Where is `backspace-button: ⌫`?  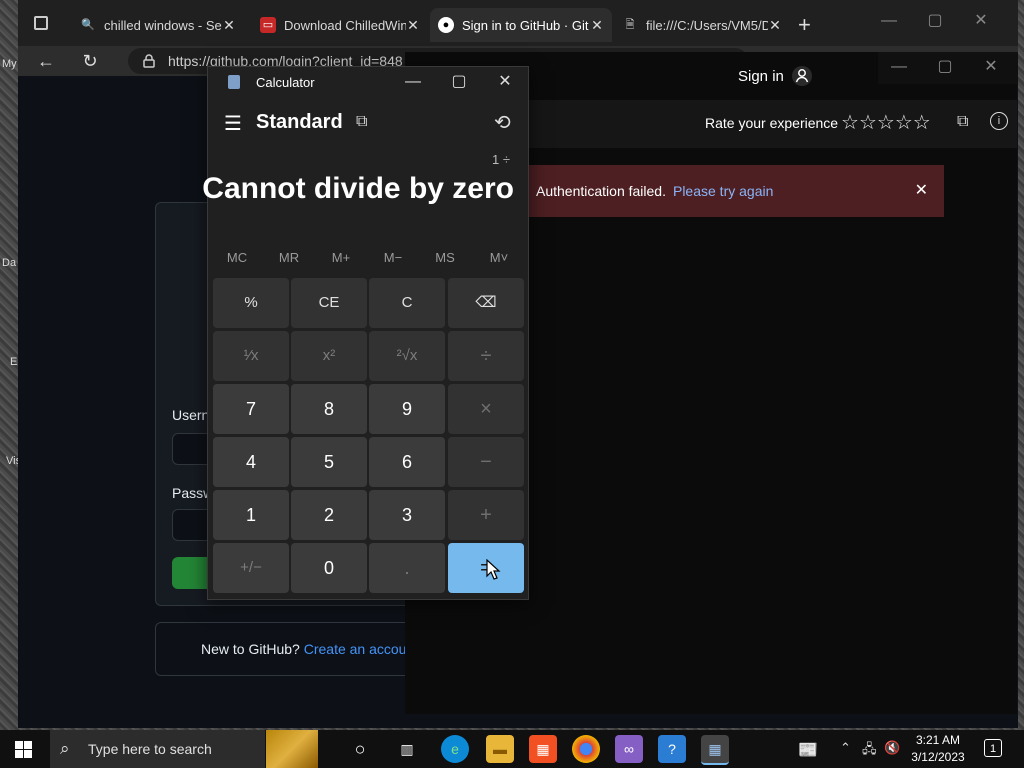
backspace-button: ⌫ is located at coordinates (486, 303).